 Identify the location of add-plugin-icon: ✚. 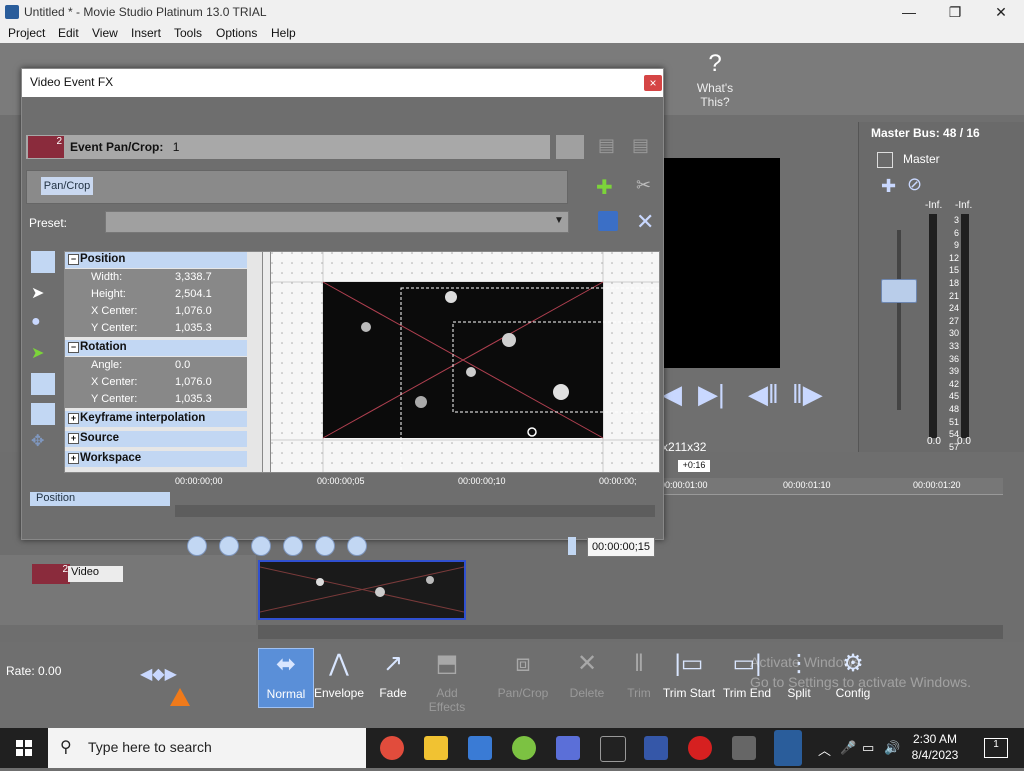
(604, 187).